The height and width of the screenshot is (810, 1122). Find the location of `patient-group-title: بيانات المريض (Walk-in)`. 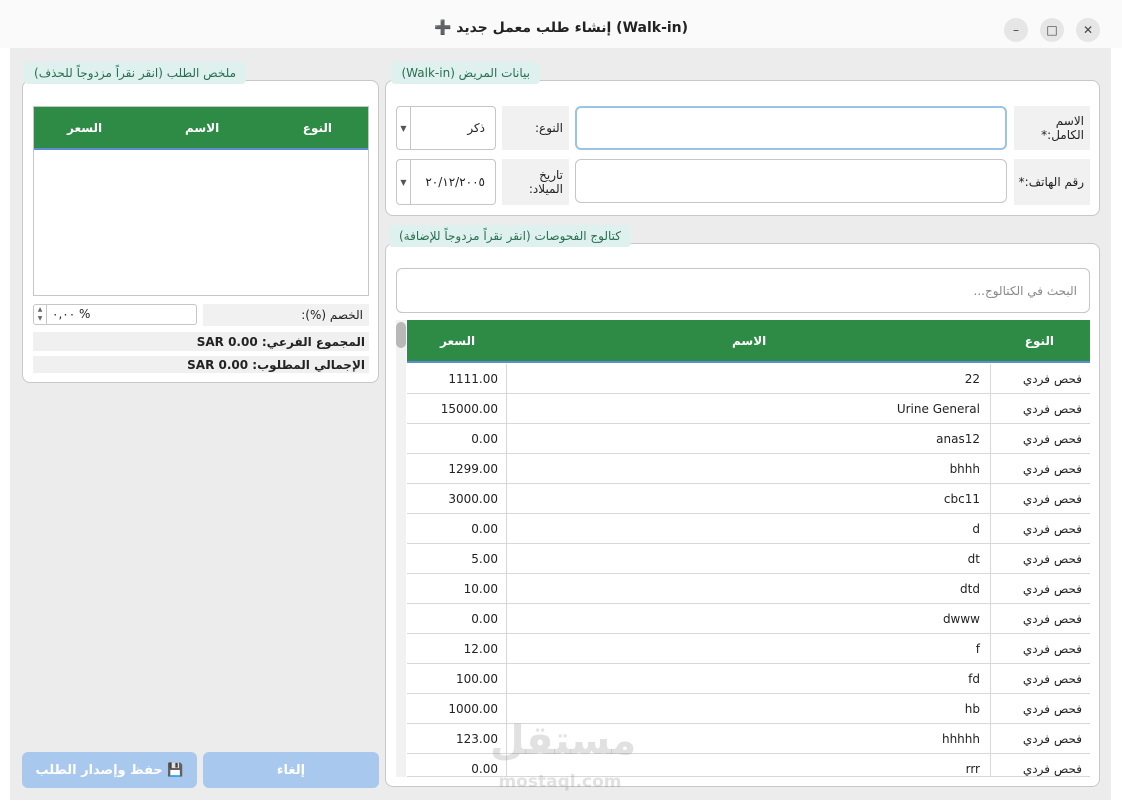

patient-group-title: بيانات المريض (Walk-in) is located at coordinates (465, 73).